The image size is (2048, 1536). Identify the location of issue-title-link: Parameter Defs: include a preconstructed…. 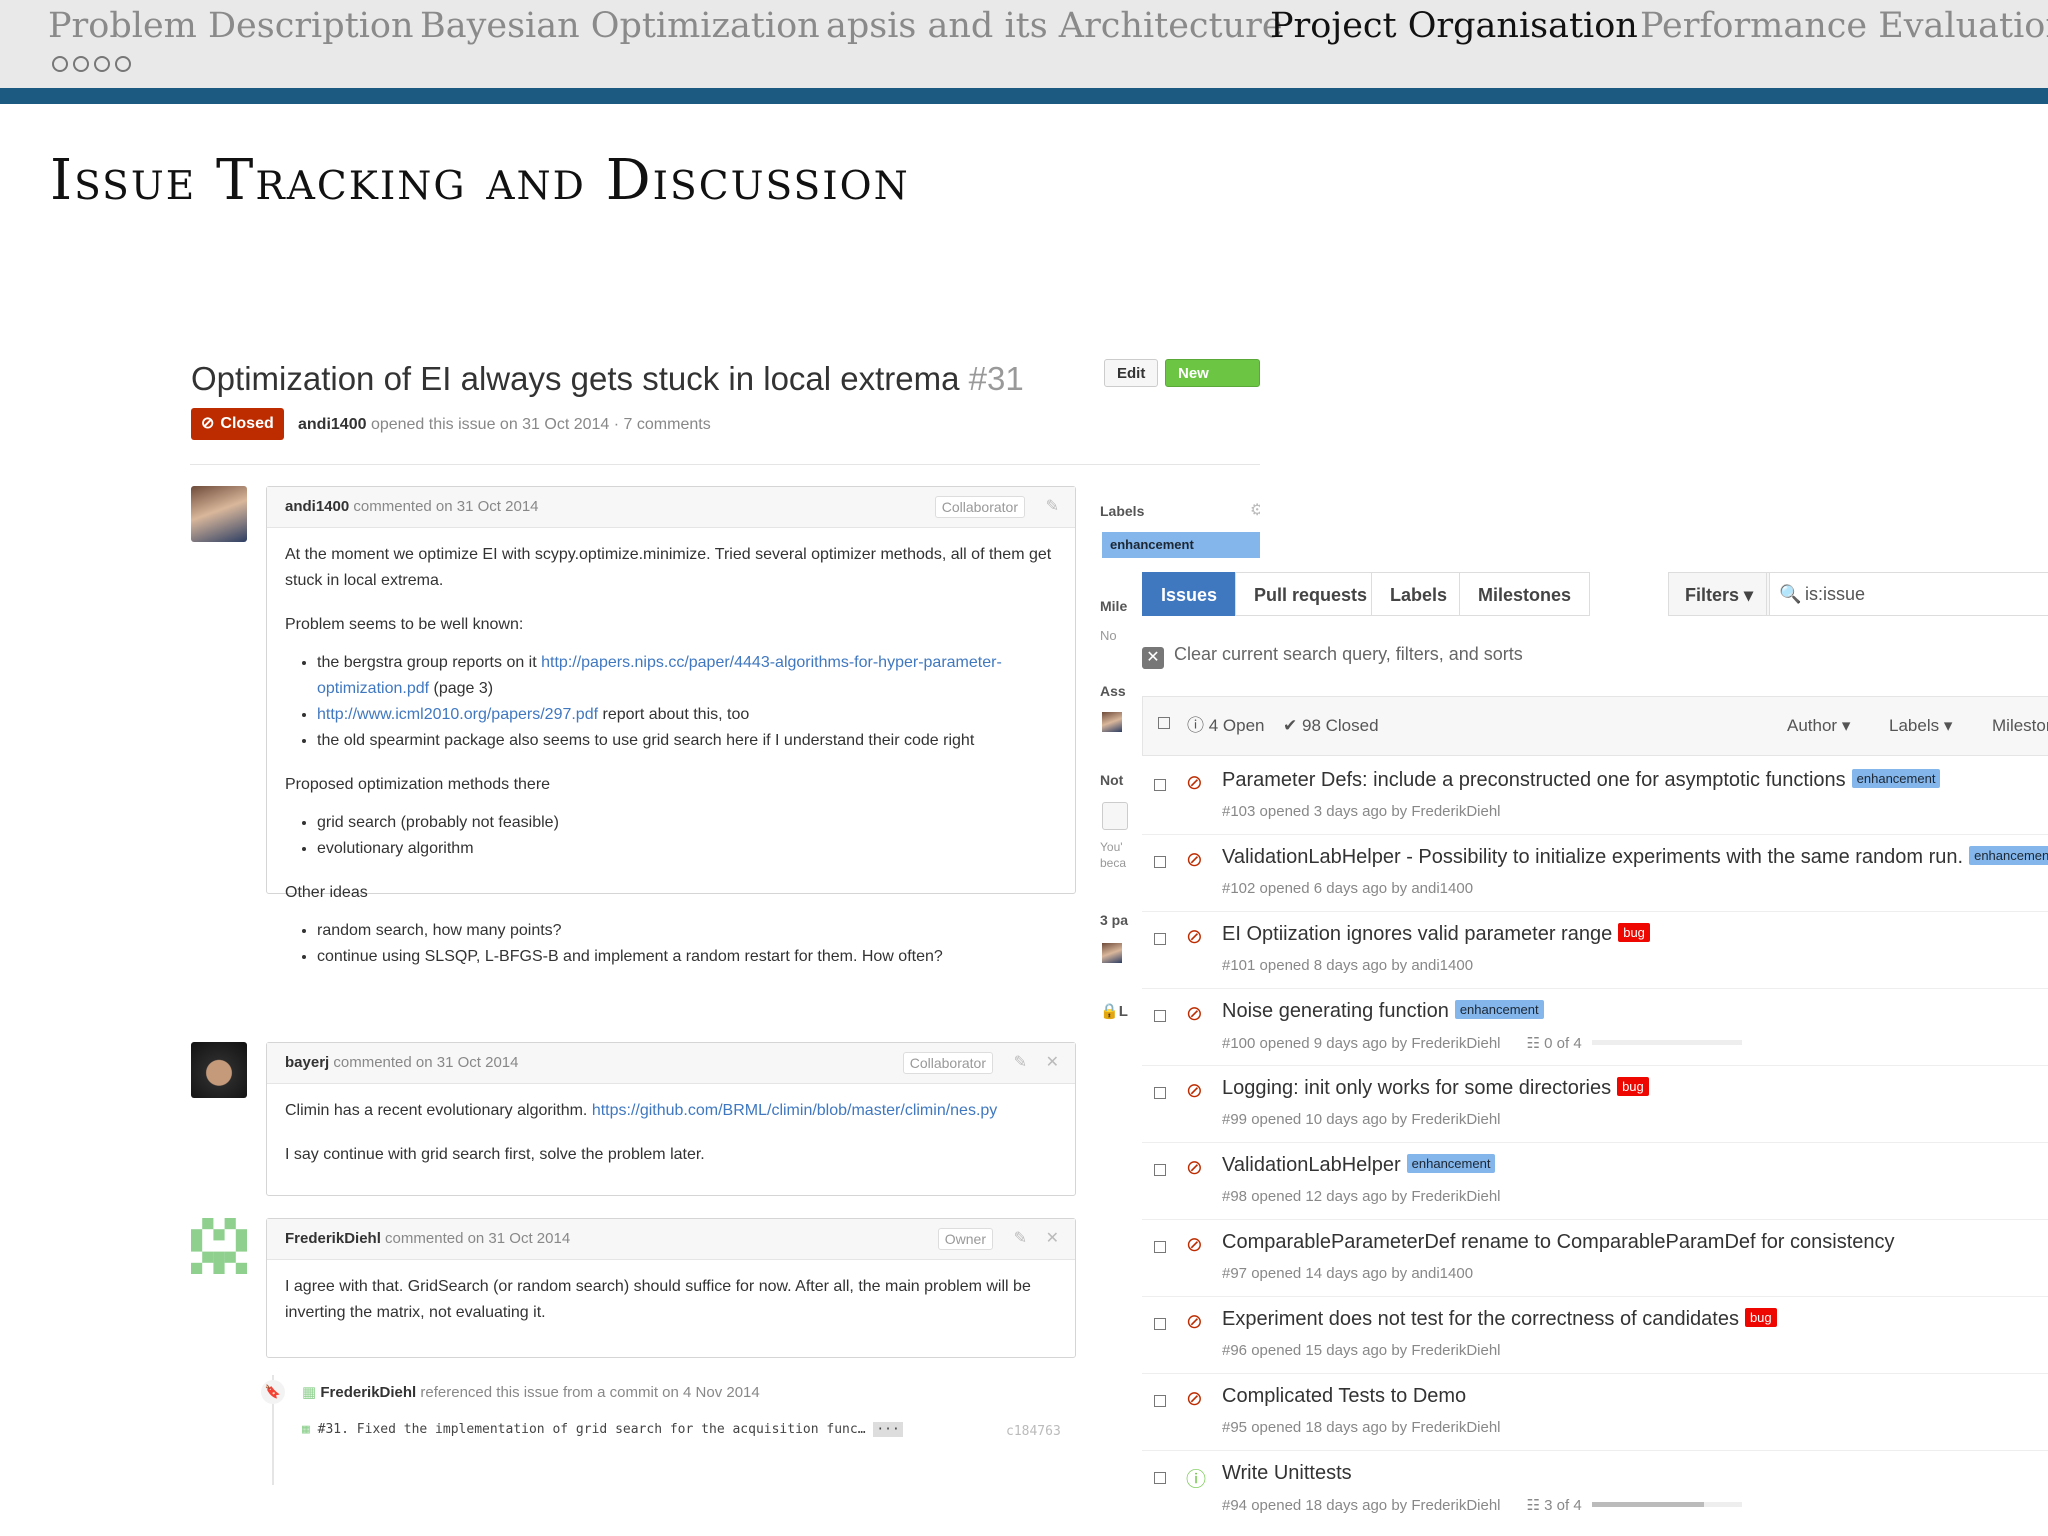
(1581, 780).